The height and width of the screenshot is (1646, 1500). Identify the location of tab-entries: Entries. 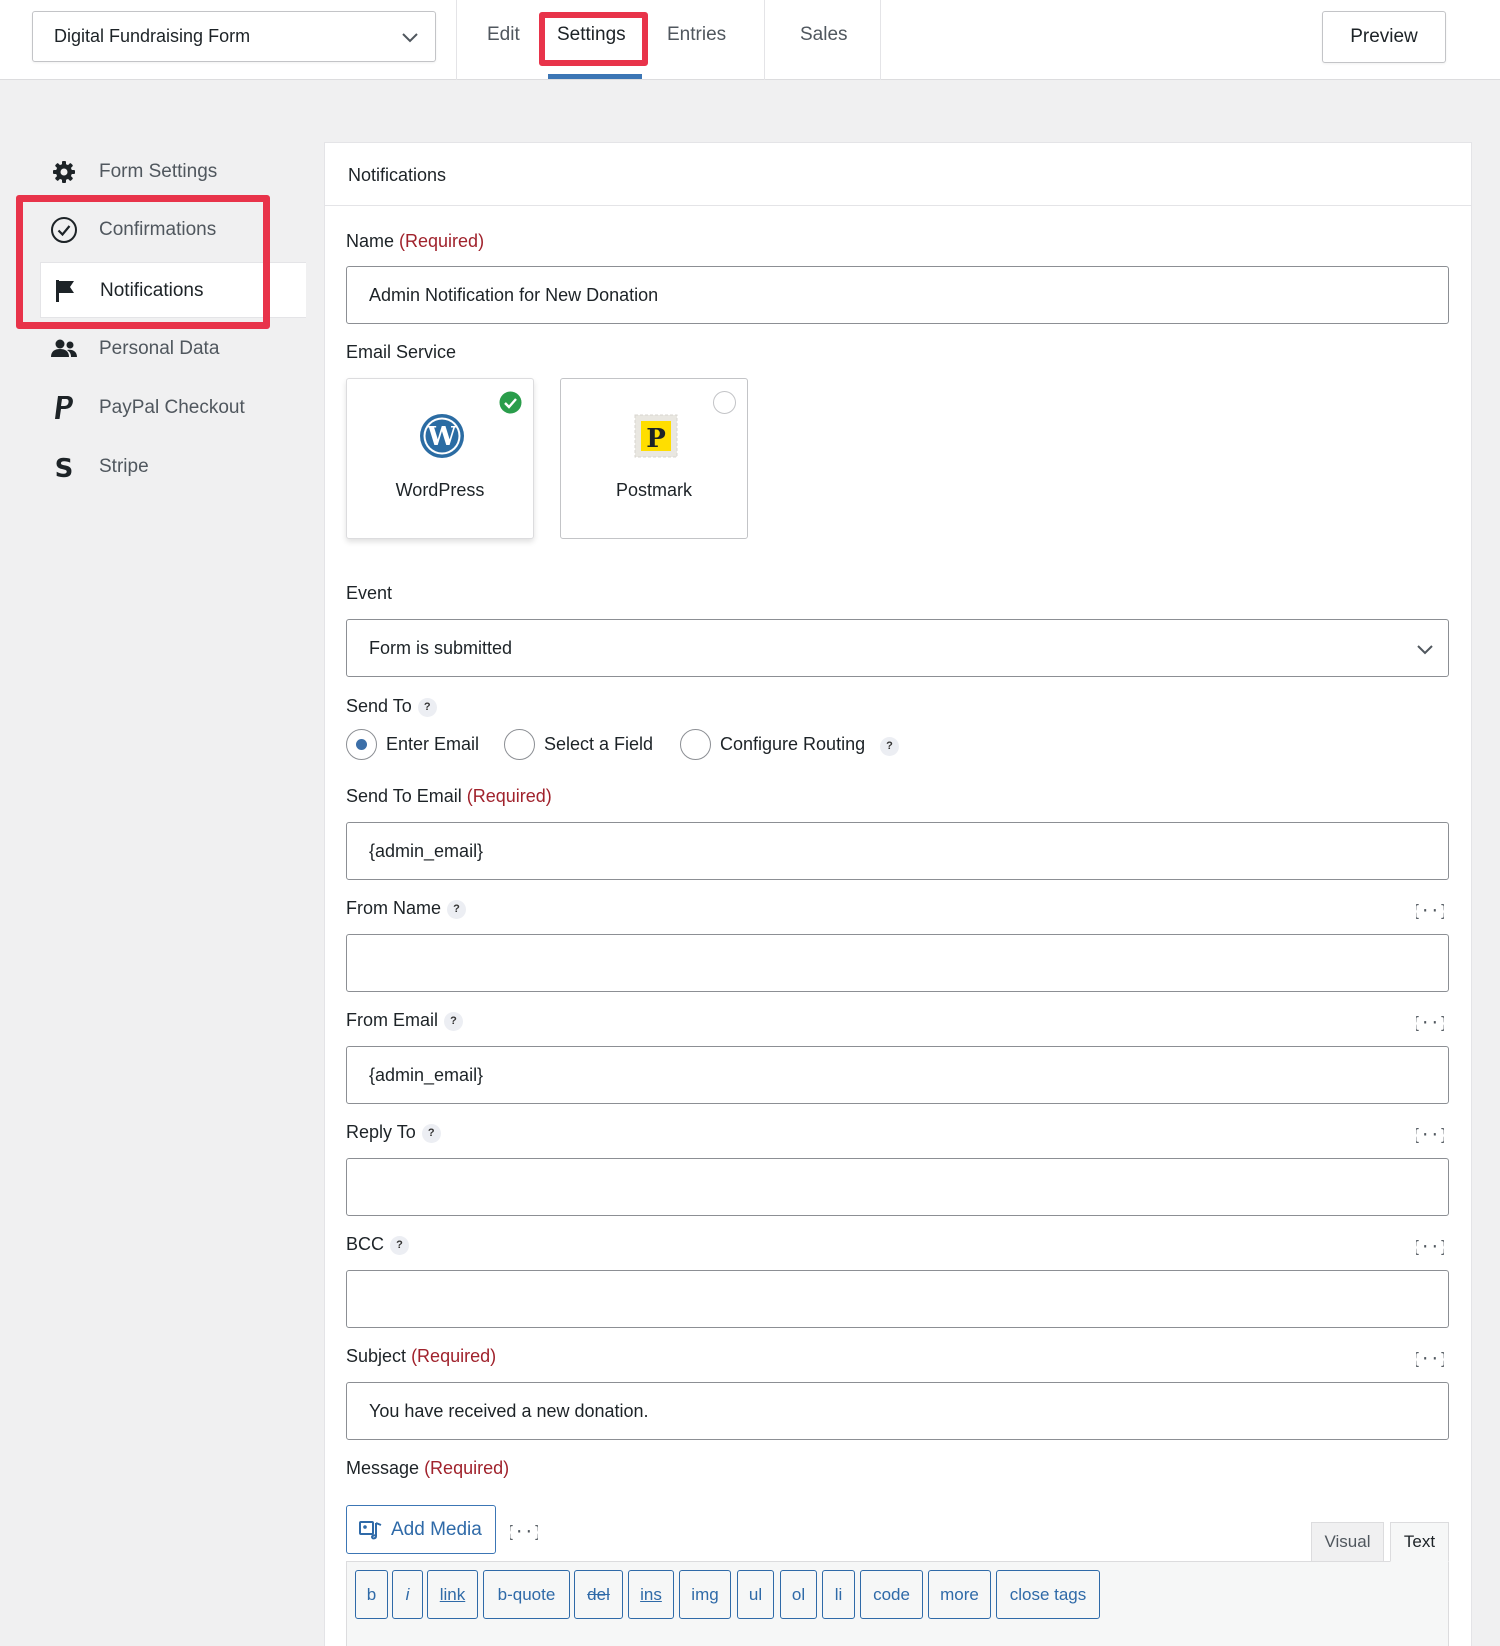
(696, 35).